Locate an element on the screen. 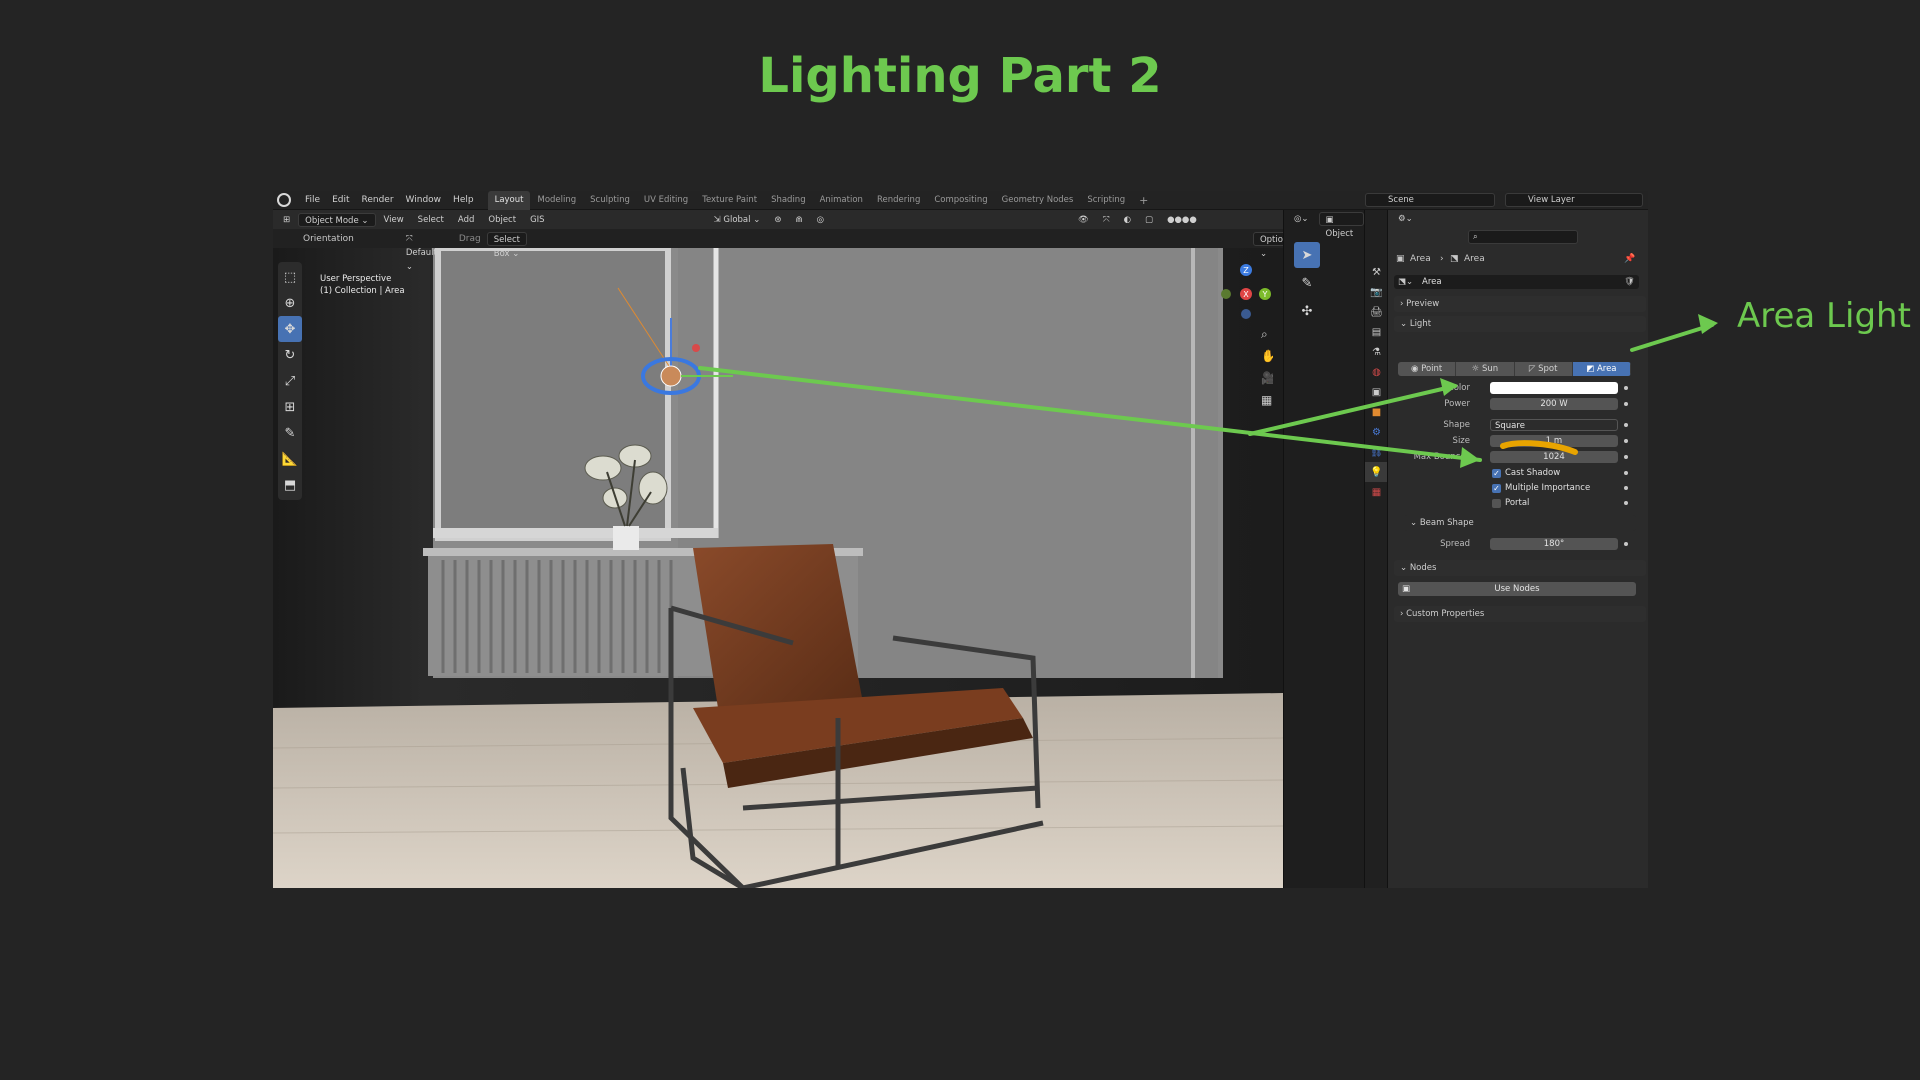 The image size is (1920, 1080). menu-gis: GIS is located at coordinates (537, 220).